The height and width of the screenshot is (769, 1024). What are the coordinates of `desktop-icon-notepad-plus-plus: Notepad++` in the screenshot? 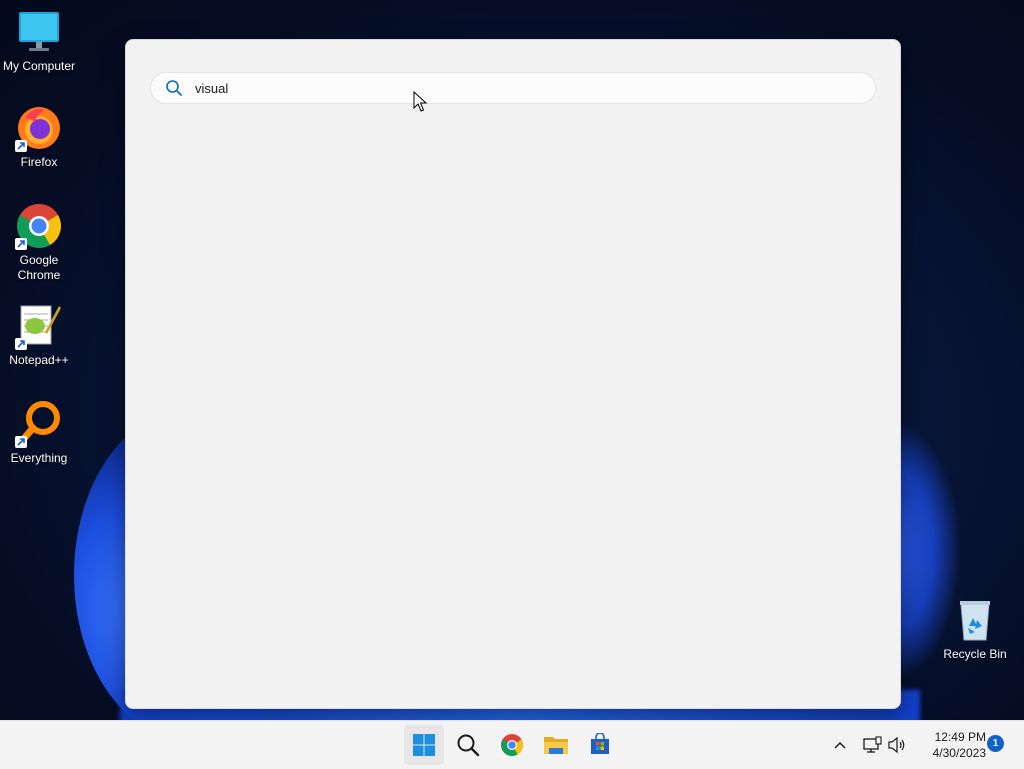 It's located at (39, 335).